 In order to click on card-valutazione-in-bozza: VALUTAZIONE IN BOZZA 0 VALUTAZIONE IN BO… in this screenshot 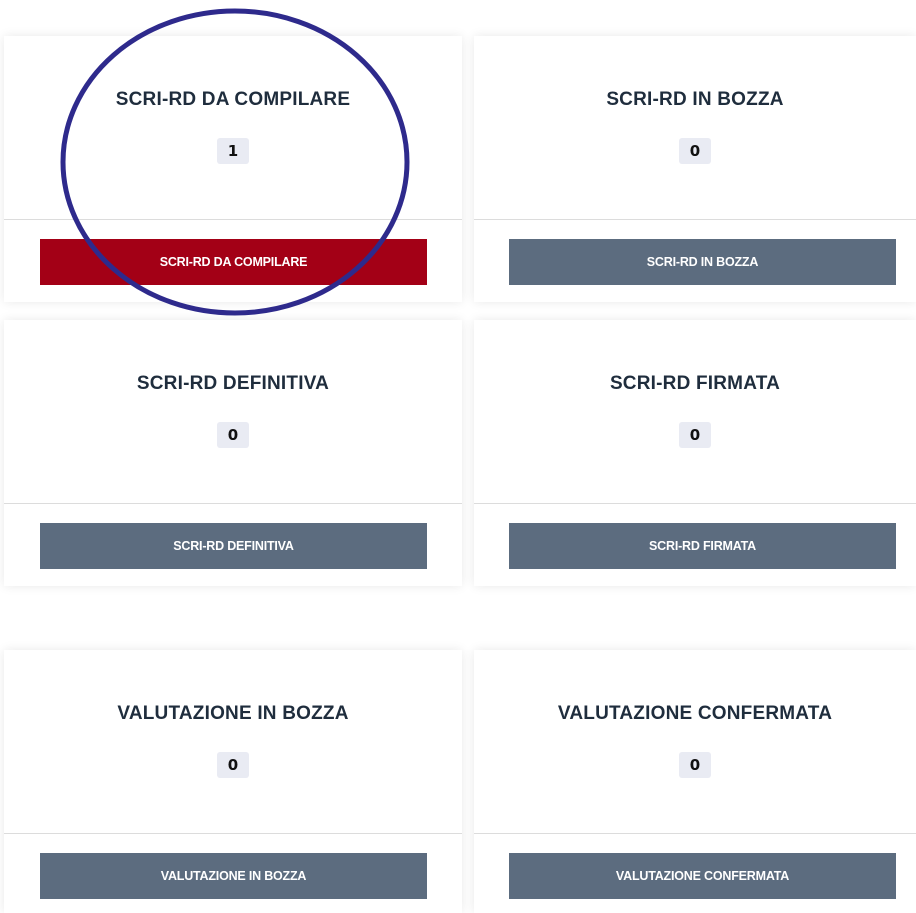, I will do `click(233, 781)`.